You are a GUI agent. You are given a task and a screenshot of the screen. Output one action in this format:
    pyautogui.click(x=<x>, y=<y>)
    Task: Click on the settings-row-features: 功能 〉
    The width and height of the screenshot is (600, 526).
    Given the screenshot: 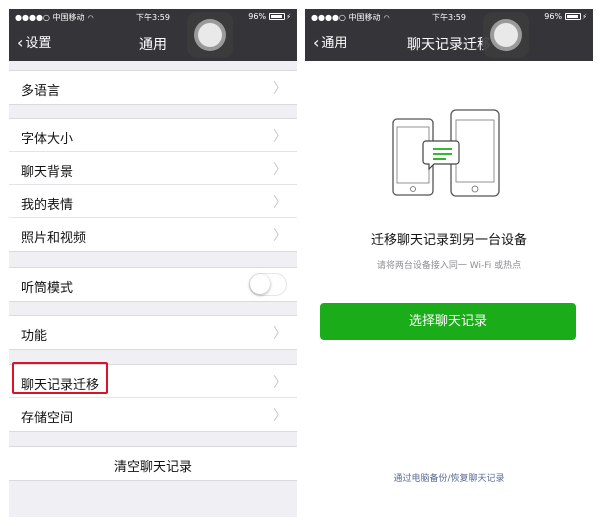 What is the action you would take?
    pyautogui.click(x=153, y=332)
    